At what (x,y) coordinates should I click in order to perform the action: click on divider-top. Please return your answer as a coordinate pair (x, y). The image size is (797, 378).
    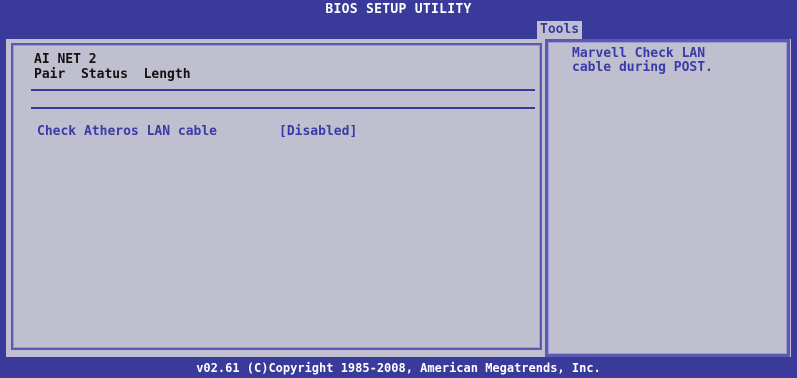
    Looking at the image, I should click on (283, 90).